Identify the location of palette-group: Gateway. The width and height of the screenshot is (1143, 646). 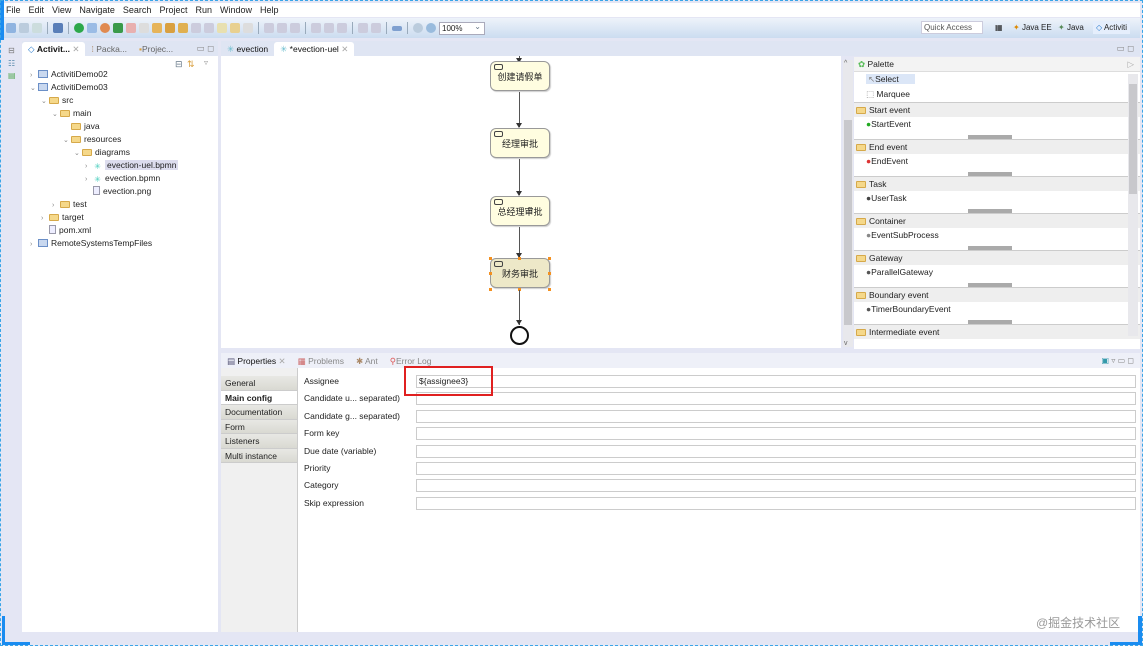
(997, 258).